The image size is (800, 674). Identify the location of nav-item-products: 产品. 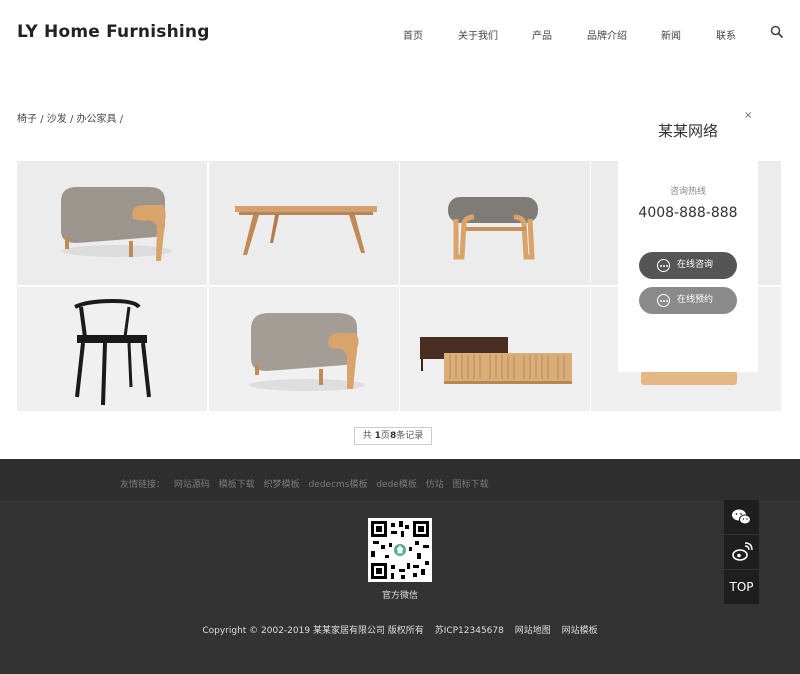
(542, 34).